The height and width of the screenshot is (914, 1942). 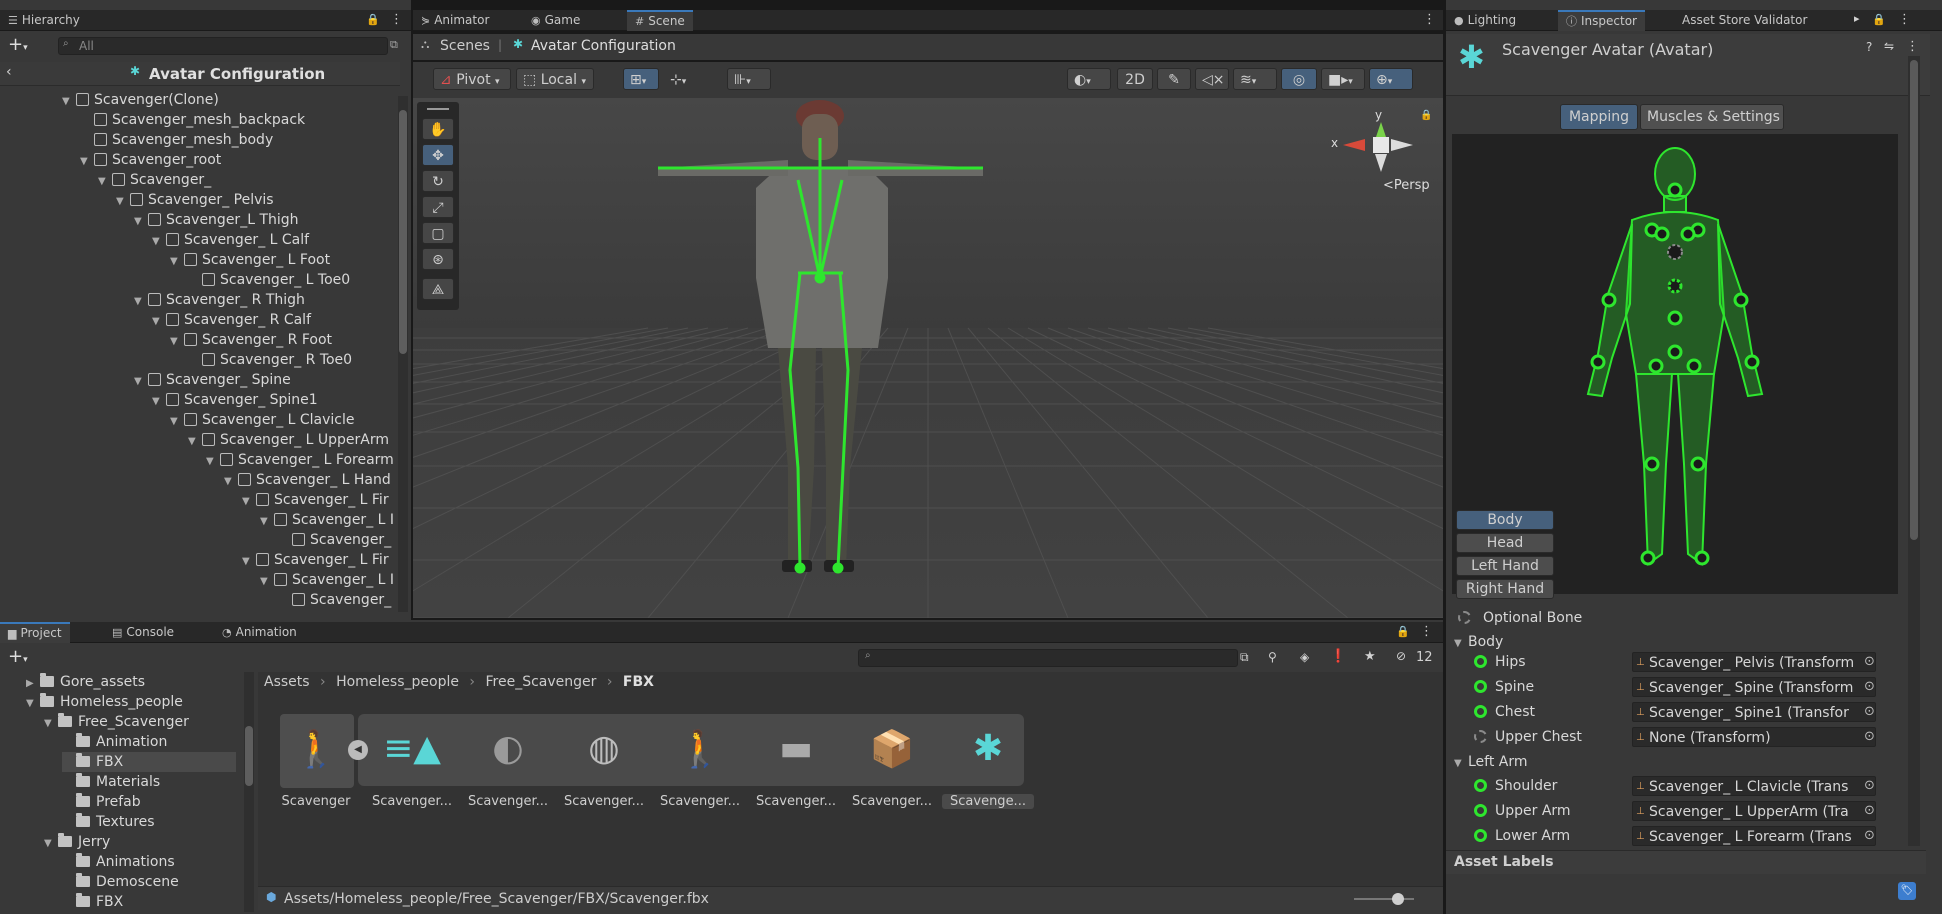 What do you see at coordinates (334, 540) in the screenshot?
I see `hierarchy-item: Scavenger_` at bounding box center [334, 540].